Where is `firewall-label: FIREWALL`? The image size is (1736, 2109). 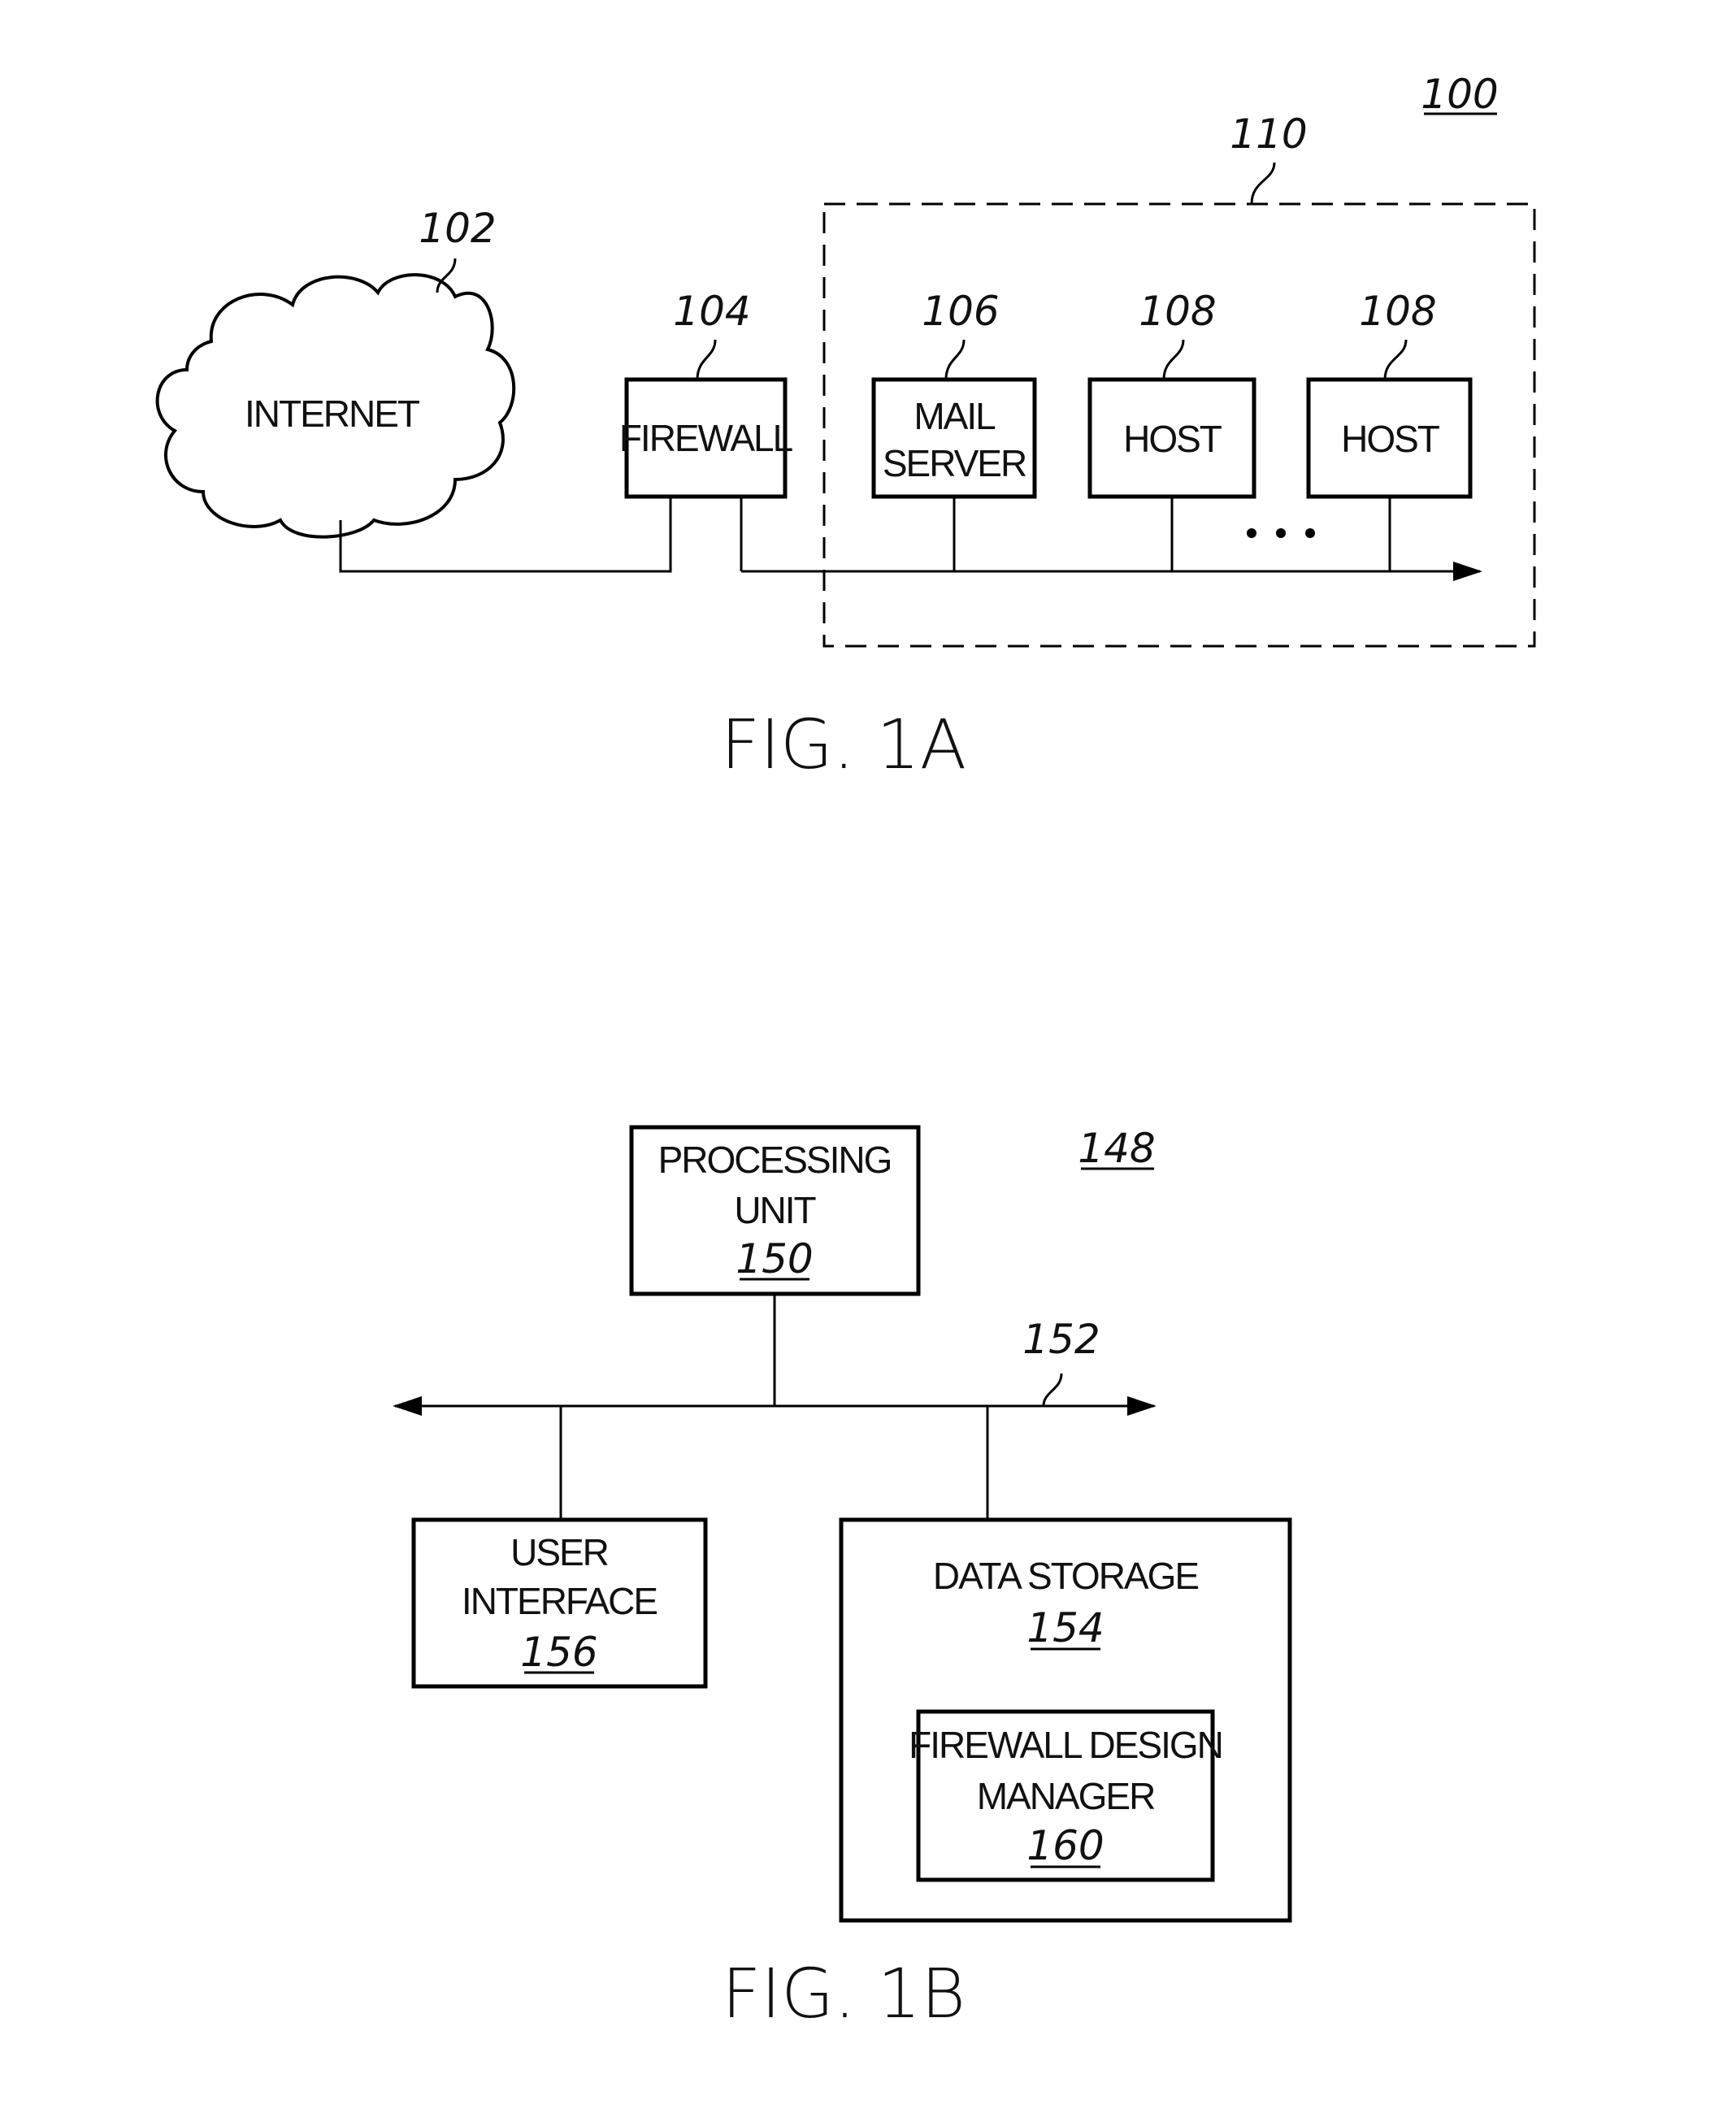 firewall-label: FIREWALL is located at coordinates (706, 438).